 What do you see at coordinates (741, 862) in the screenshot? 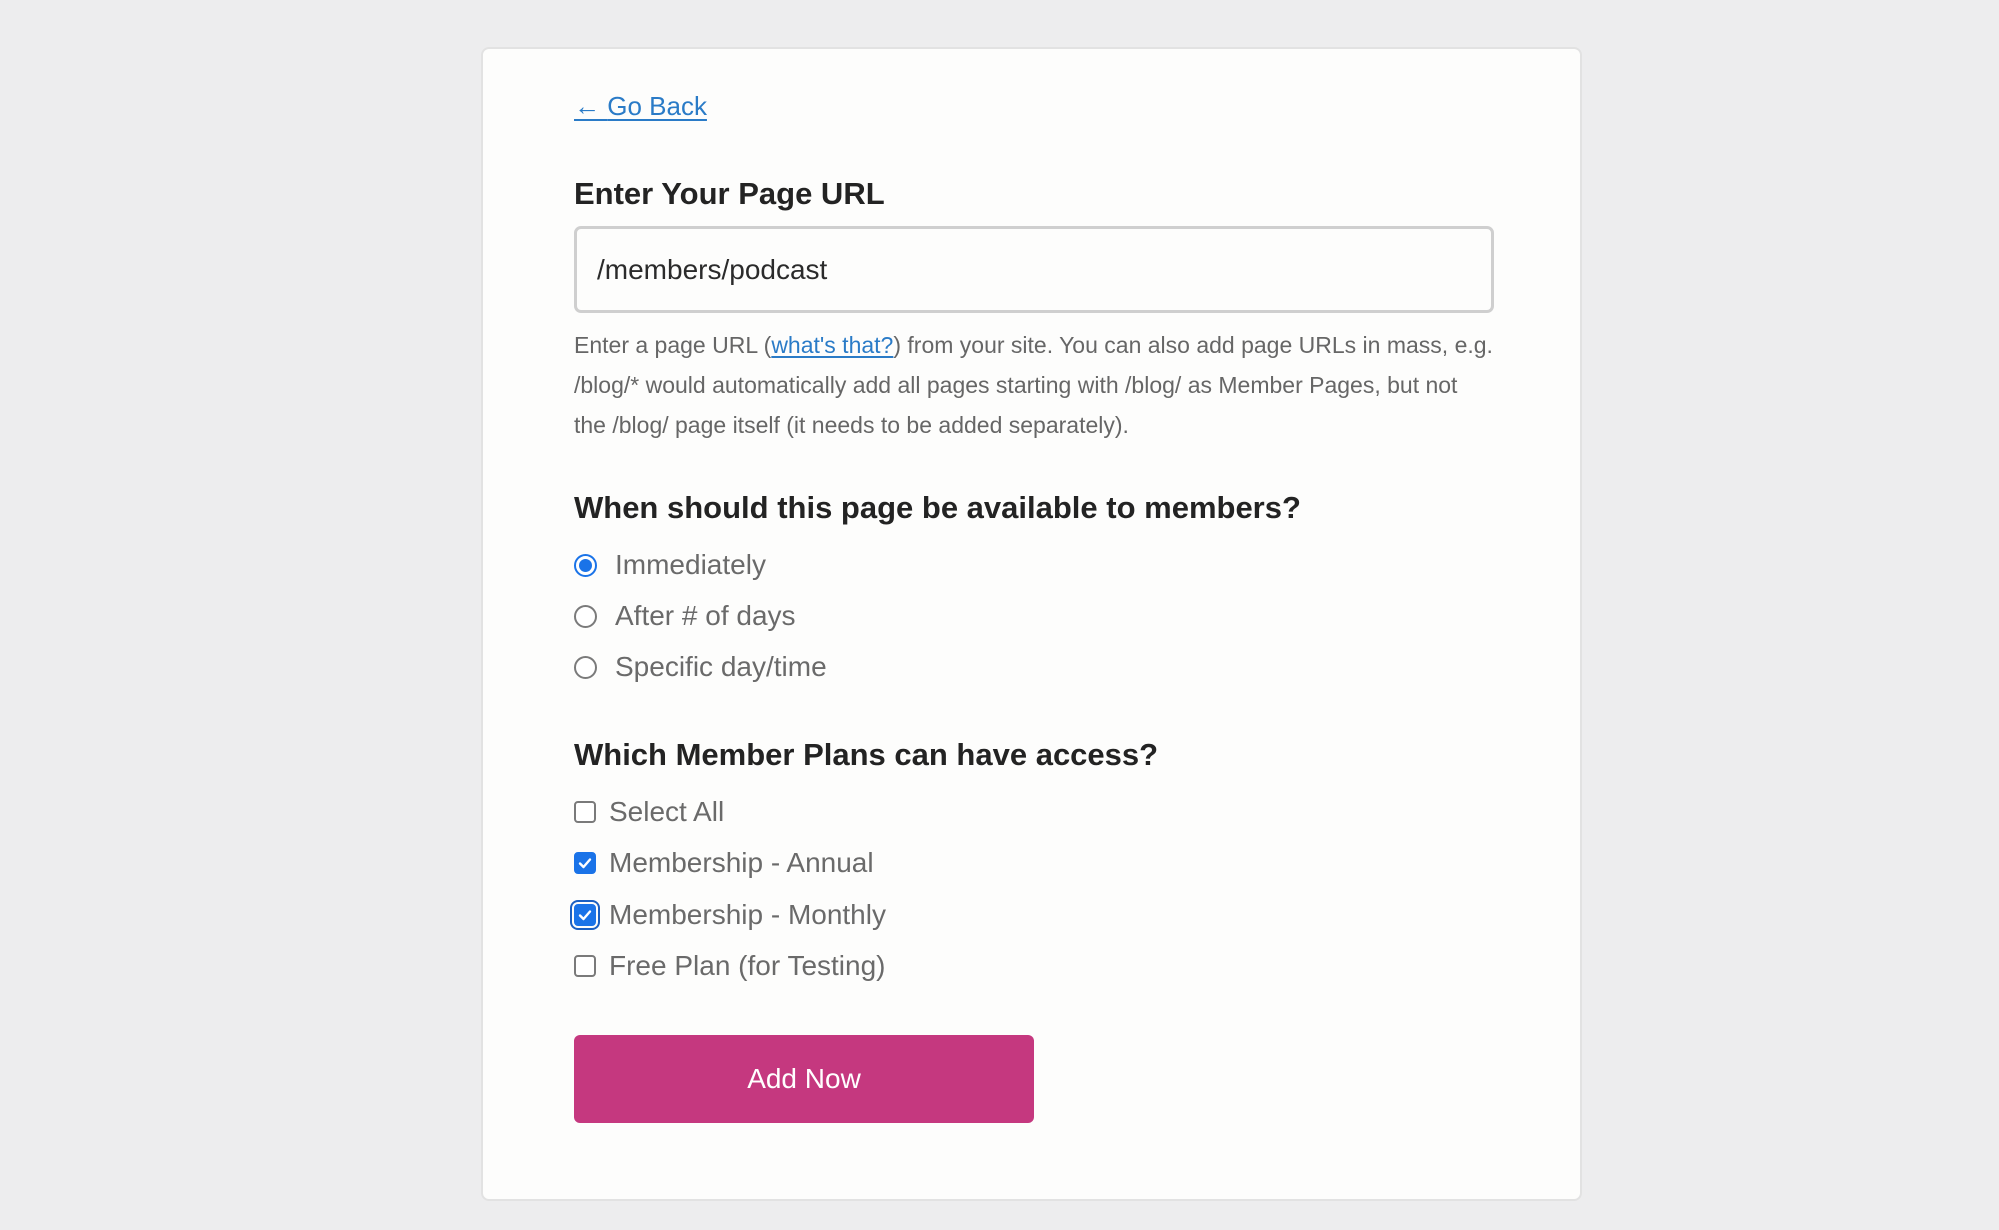
I see `checkbox-label: Membership - Annual` at bounding box center [741, 862].